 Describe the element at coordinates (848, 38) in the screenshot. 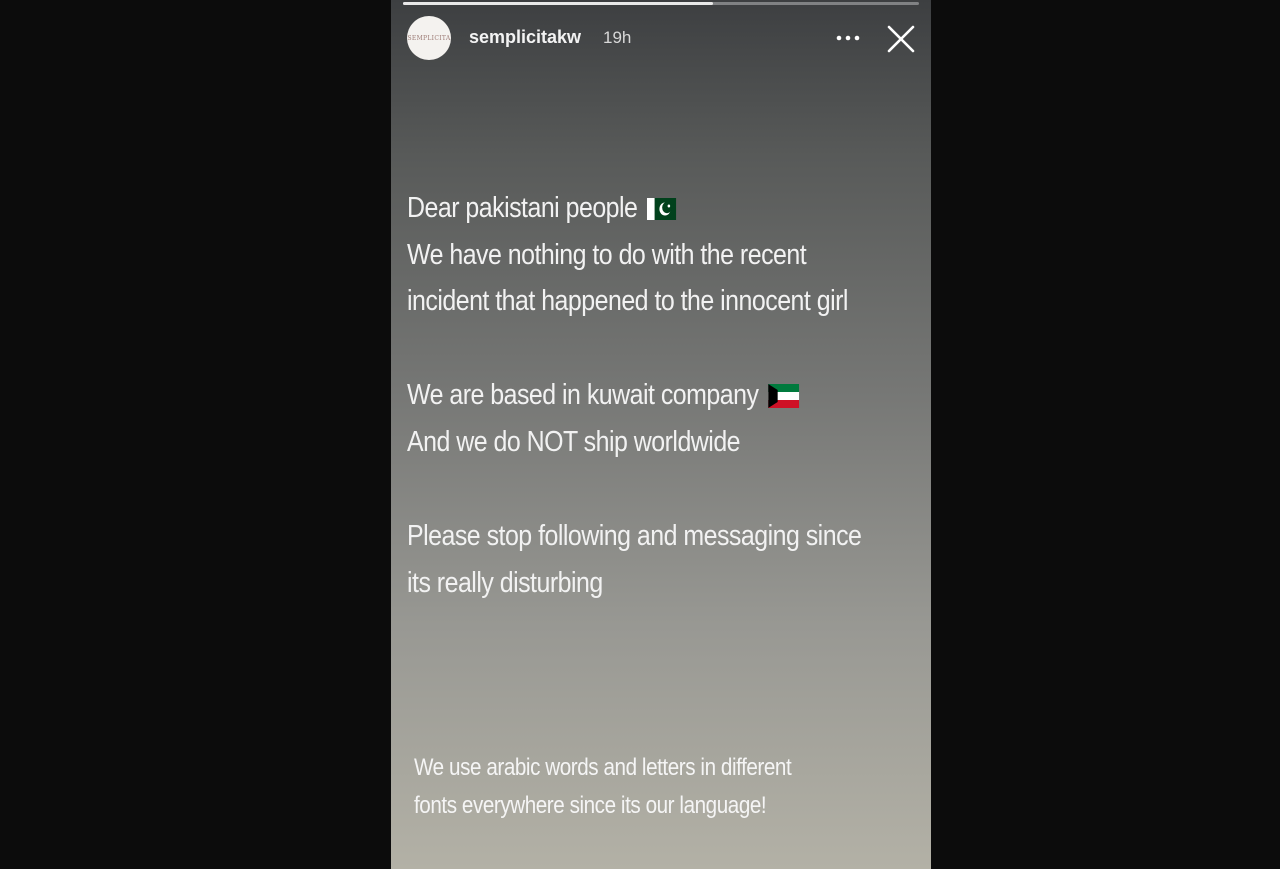

I see `more-options-icon` at that location.